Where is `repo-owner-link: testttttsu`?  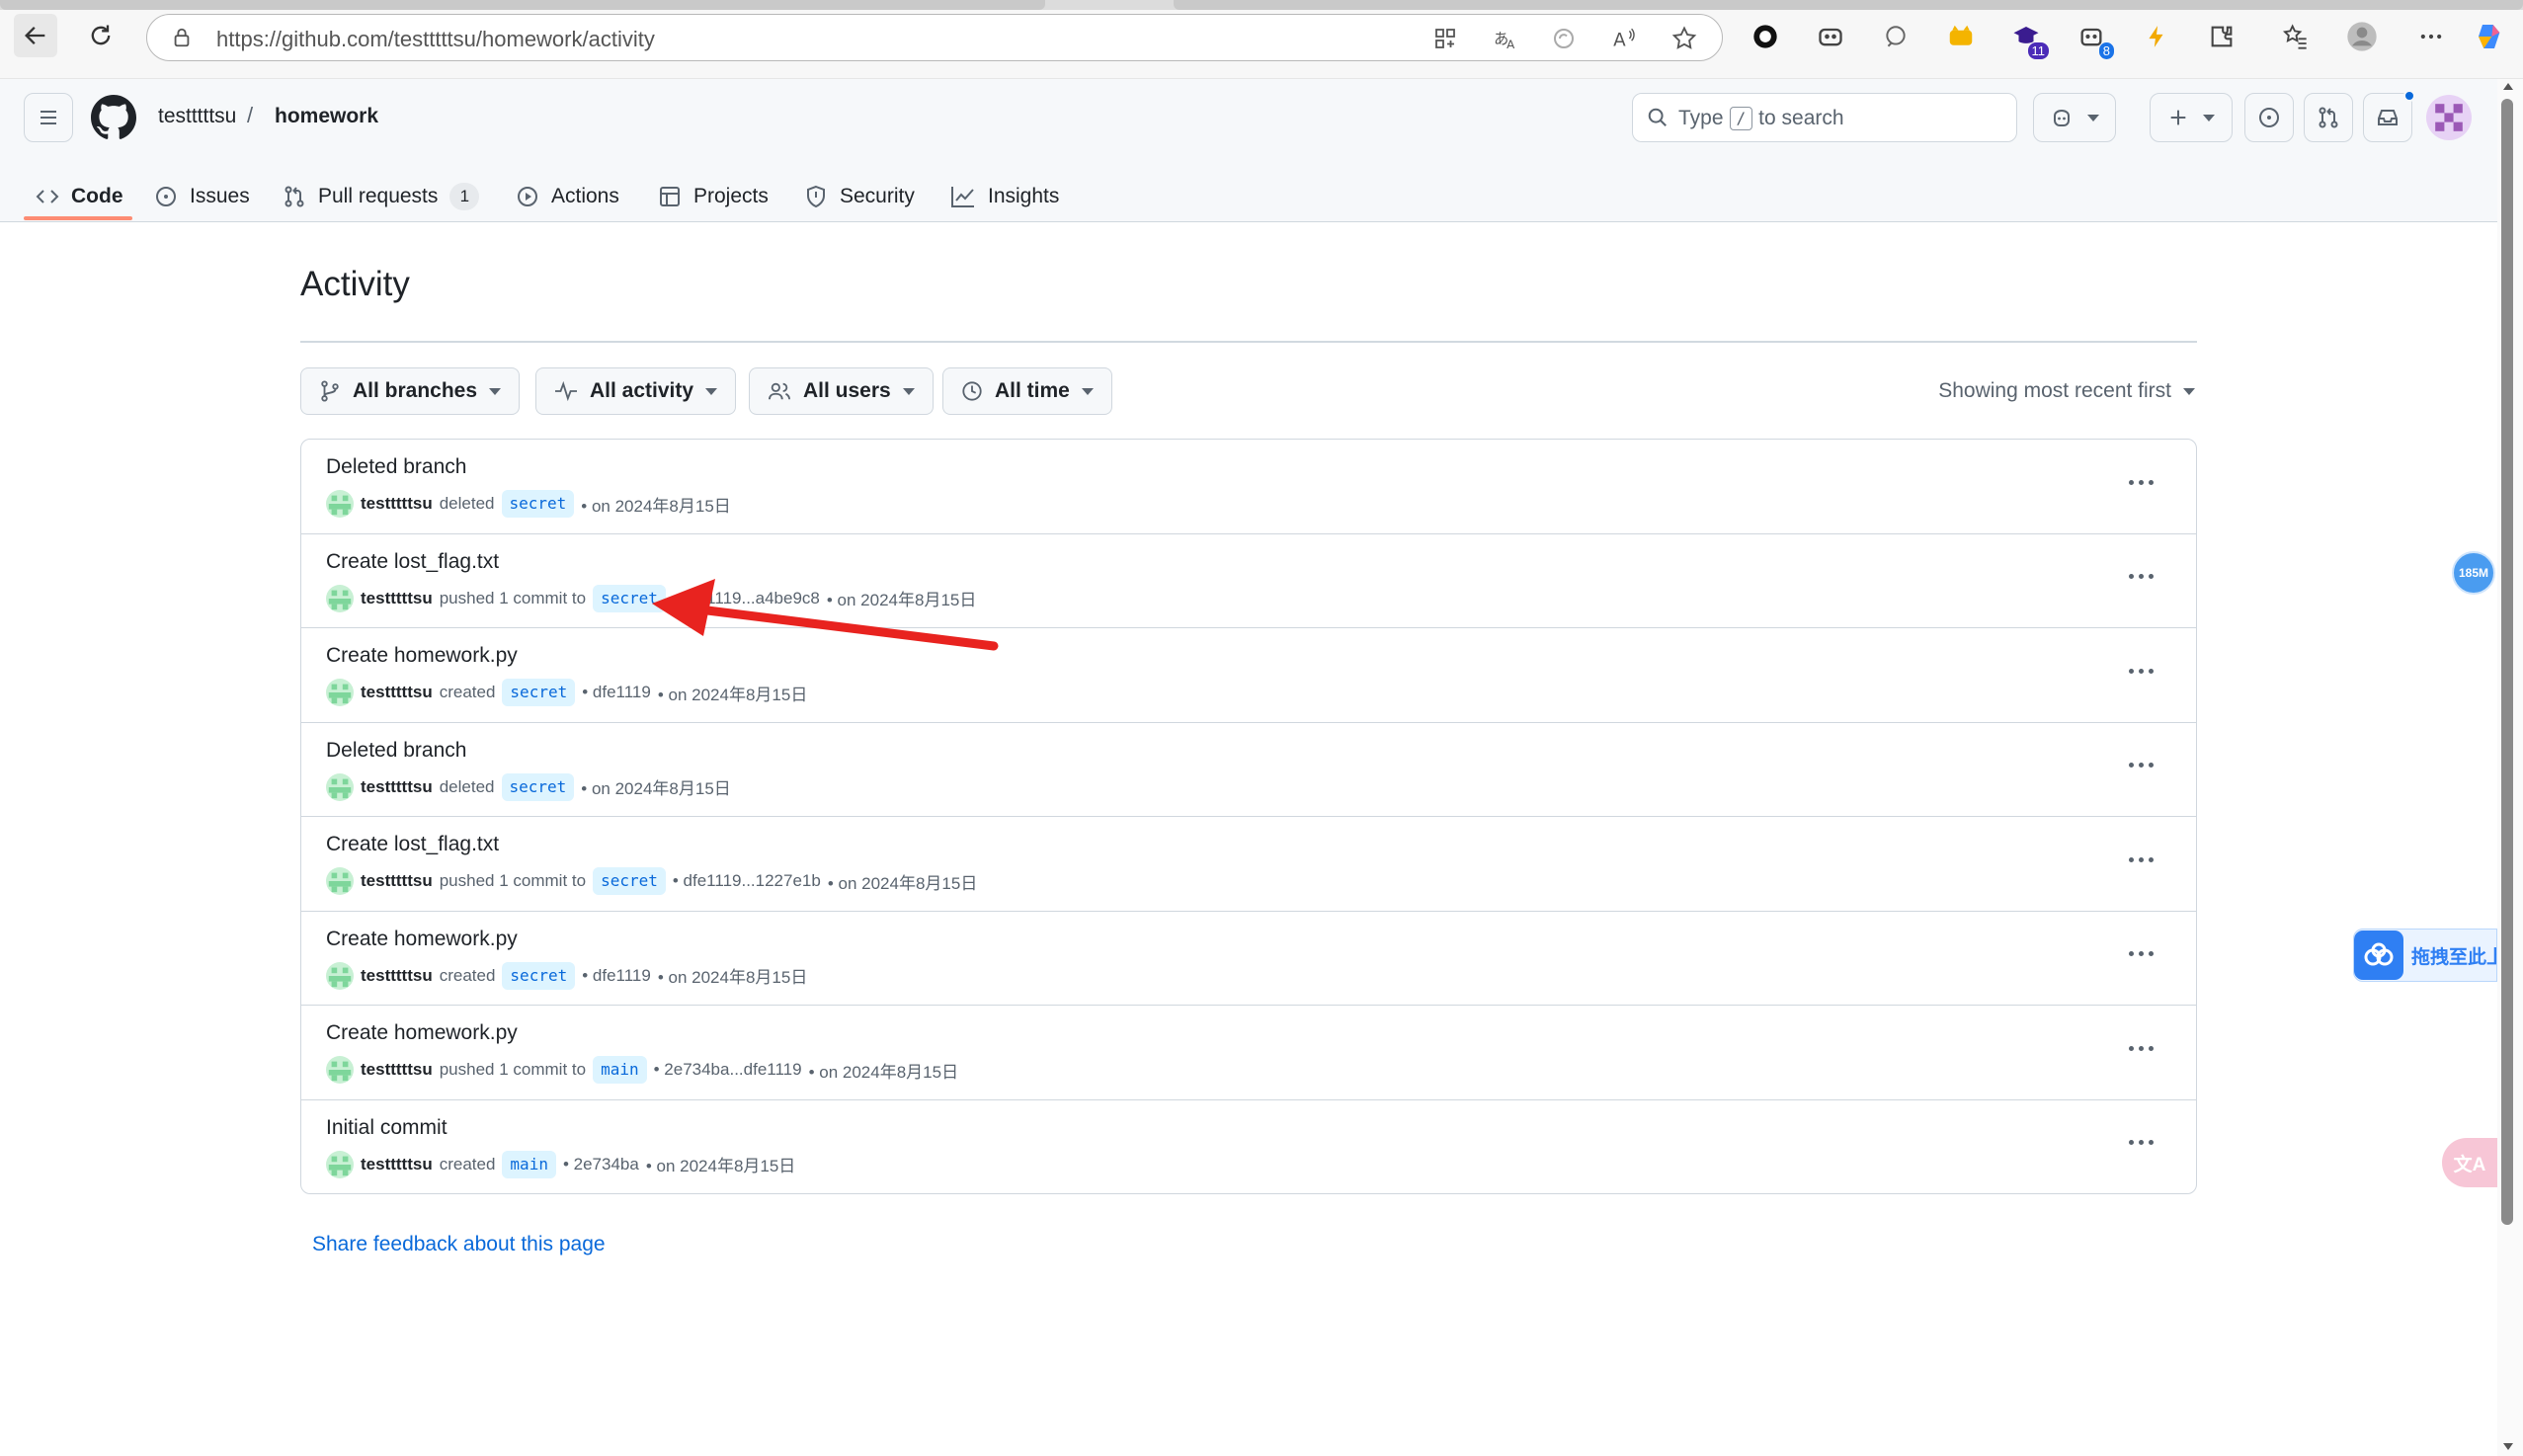
repo-owner-link: testttttsu is located at coordinates (197, 116).